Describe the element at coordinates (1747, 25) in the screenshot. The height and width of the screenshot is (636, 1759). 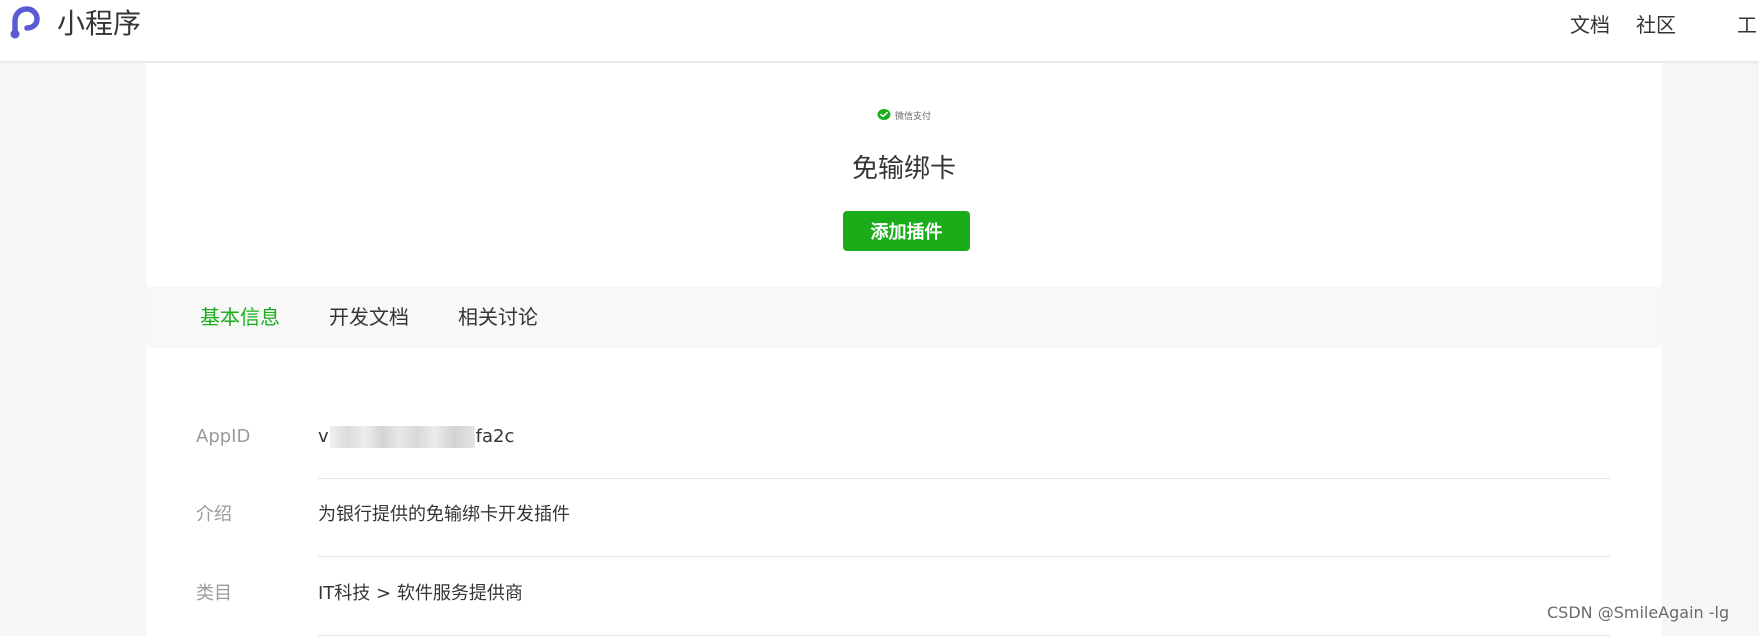
I see `nav-link-tools: 工` at that location.